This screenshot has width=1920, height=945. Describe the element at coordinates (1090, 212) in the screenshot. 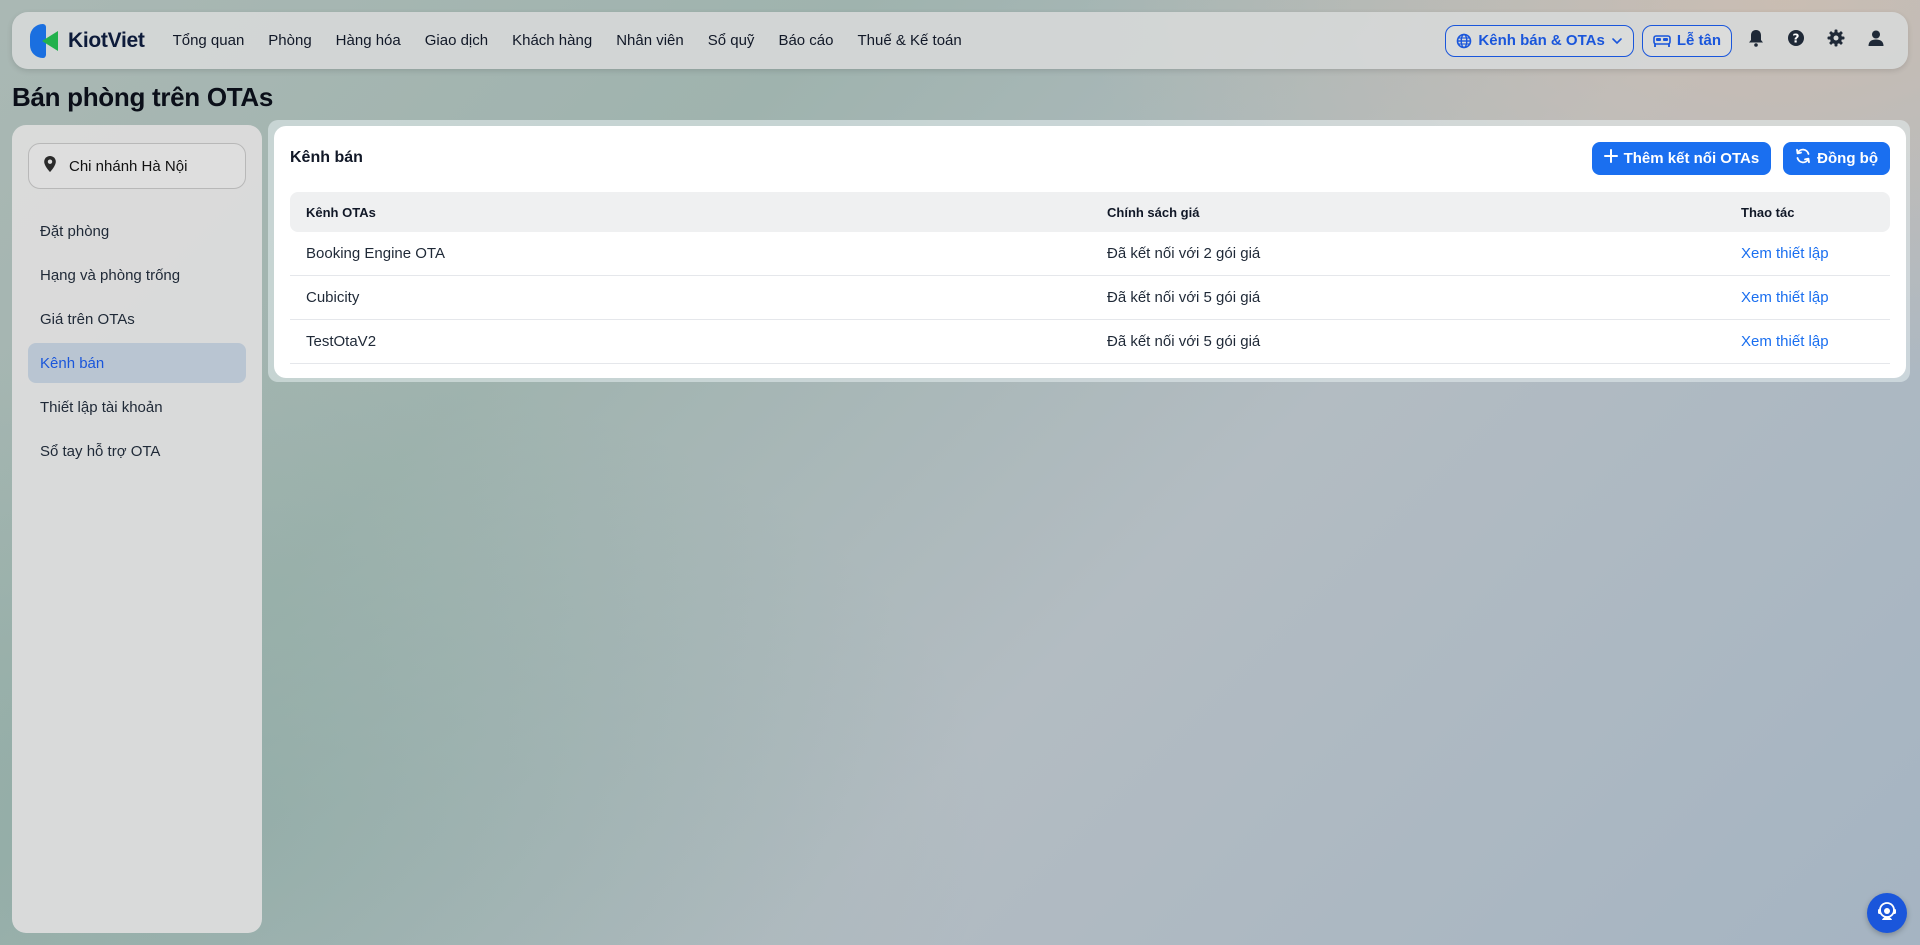

I see `table-header: Kênh OTAs Chính sách giá Thao tác` at that location.